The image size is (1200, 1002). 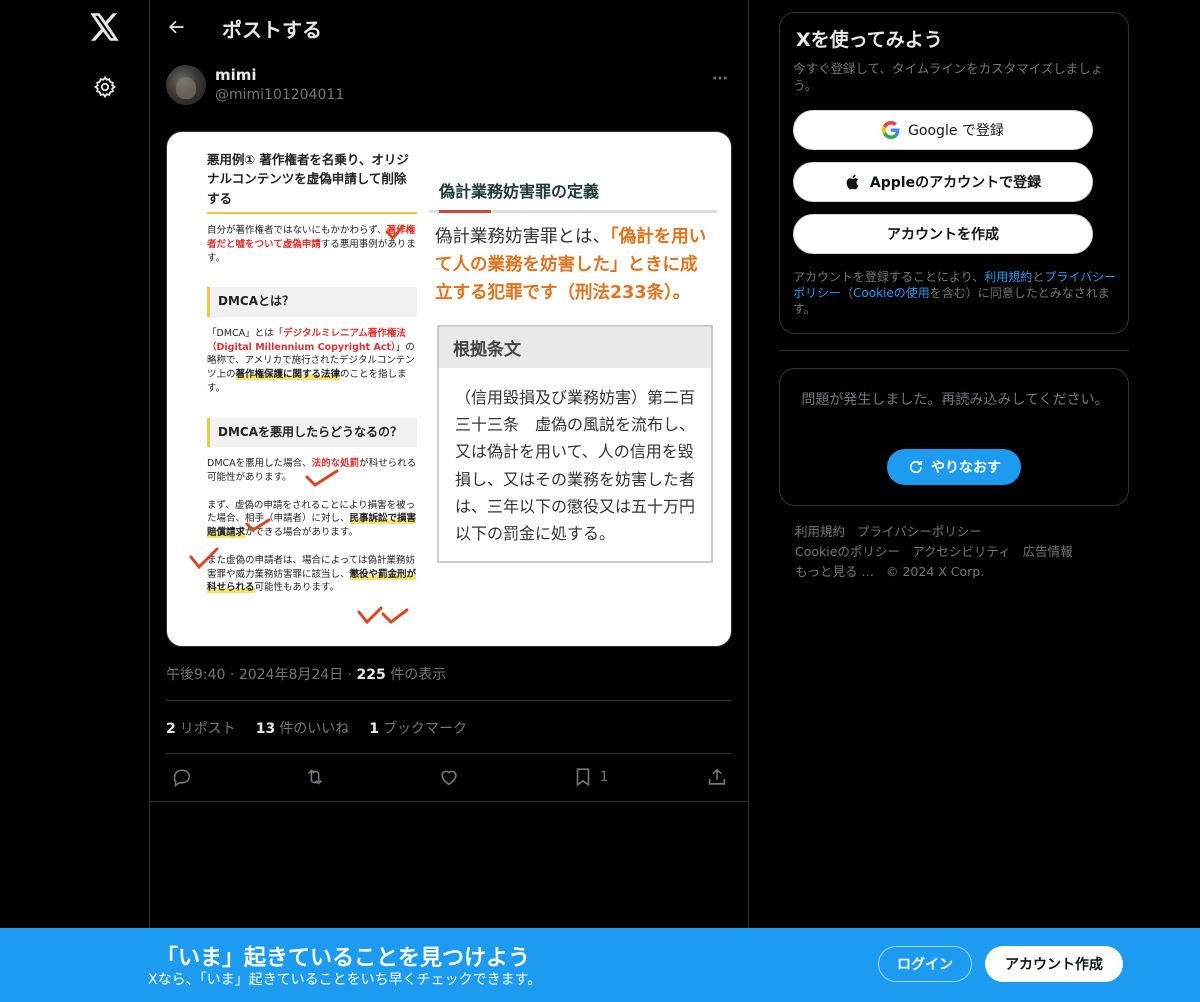 I want to click on post-actions: 1, so click(x=449, y=777).